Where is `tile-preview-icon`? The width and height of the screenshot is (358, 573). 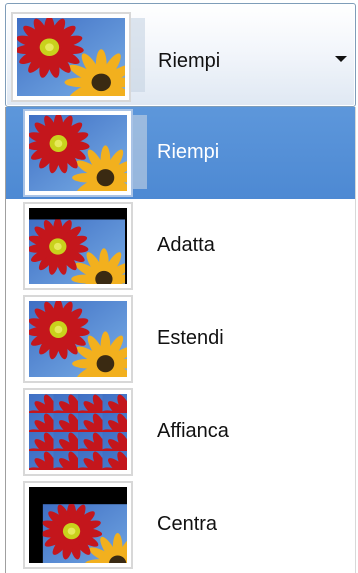 tile-preview-icon is located at coordinates (78, 432).